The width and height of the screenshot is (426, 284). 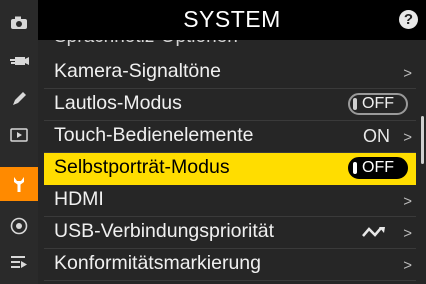 I want to click on page-title: SYSTEM, so click(x=232, y=19).